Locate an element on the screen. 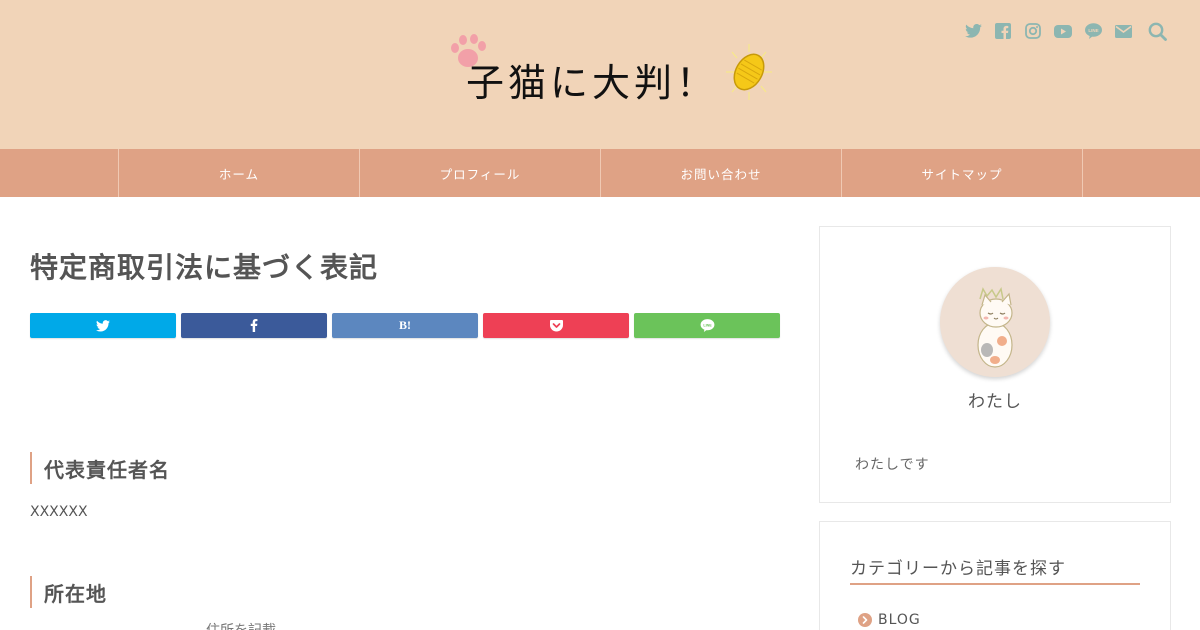 This screenshot has width=1200, height=630. chevron-right-icon is located at coordinates (865, 620).